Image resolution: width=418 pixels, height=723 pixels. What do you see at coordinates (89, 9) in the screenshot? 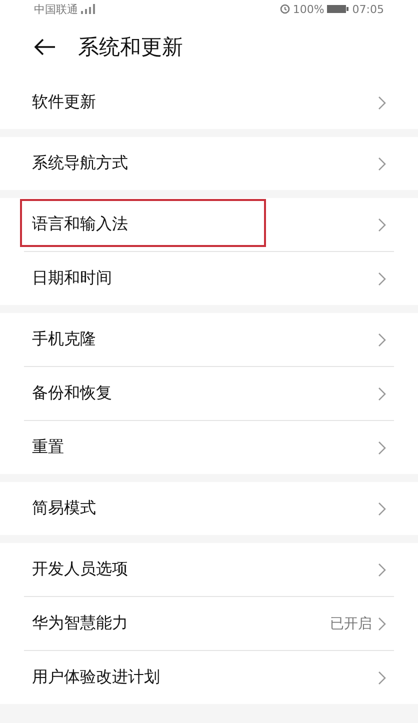
I see `signal-icon` at bounding box center [89, 9].